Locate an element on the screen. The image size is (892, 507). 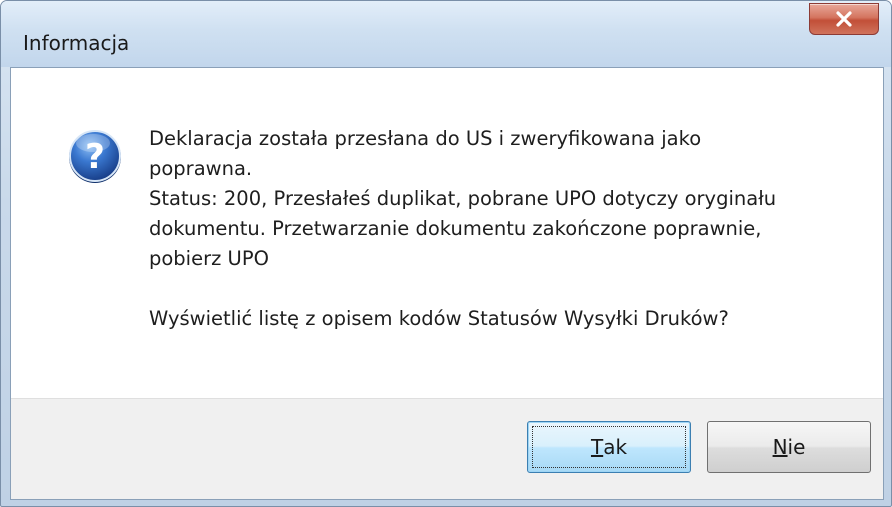
no-mnemonic: N is located at coordinates (780, 447).